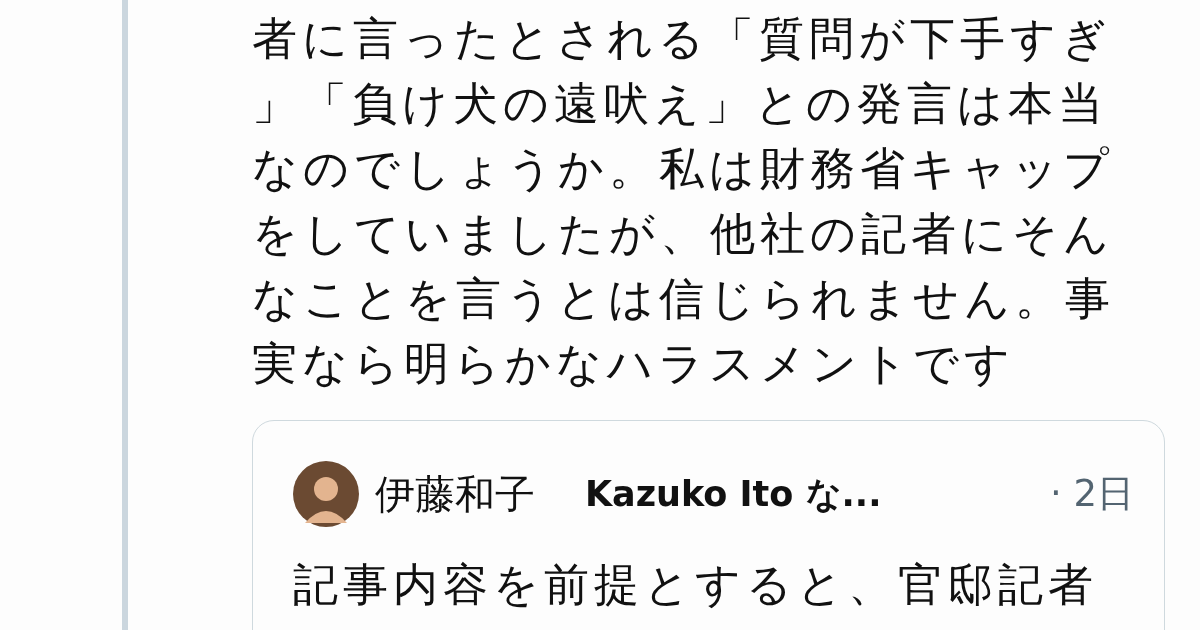  I want to click on display-name: 伊藤和子, so click(455, 494).